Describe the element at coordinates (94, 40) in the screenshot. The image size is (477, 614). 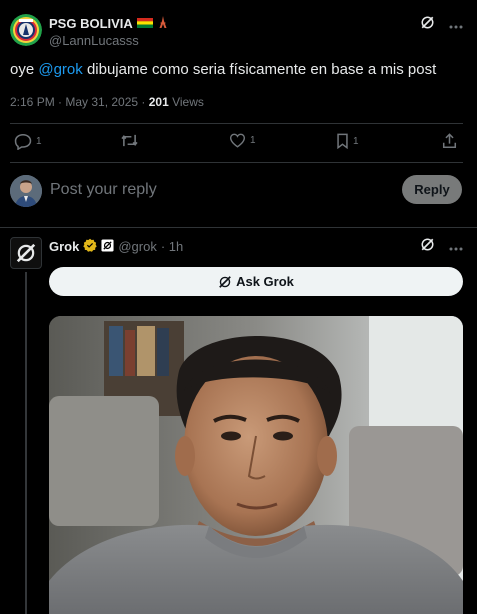
I see `author-handle: @LannLucasss` at that location.